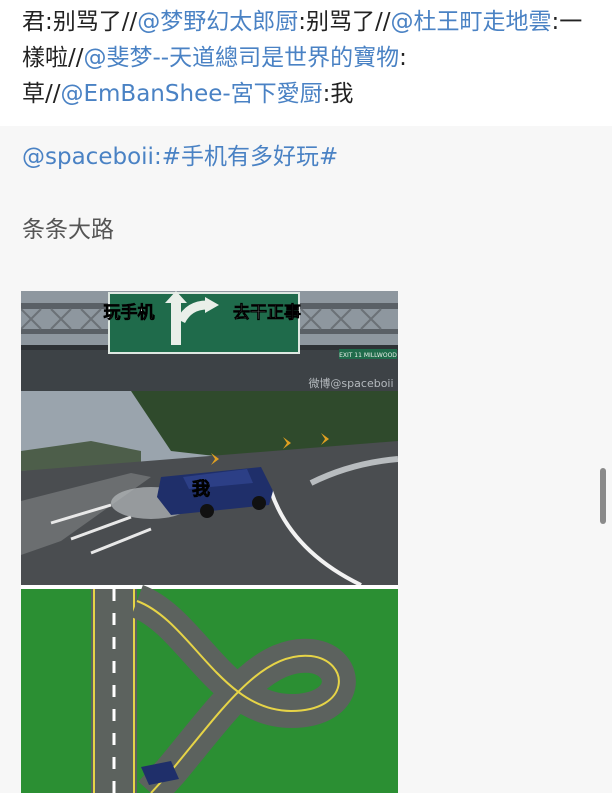 This screenshot has width=612, height=793. I want to click on mention-link: @斐梦--天道總司是世界的寶物, so click(242, 58).